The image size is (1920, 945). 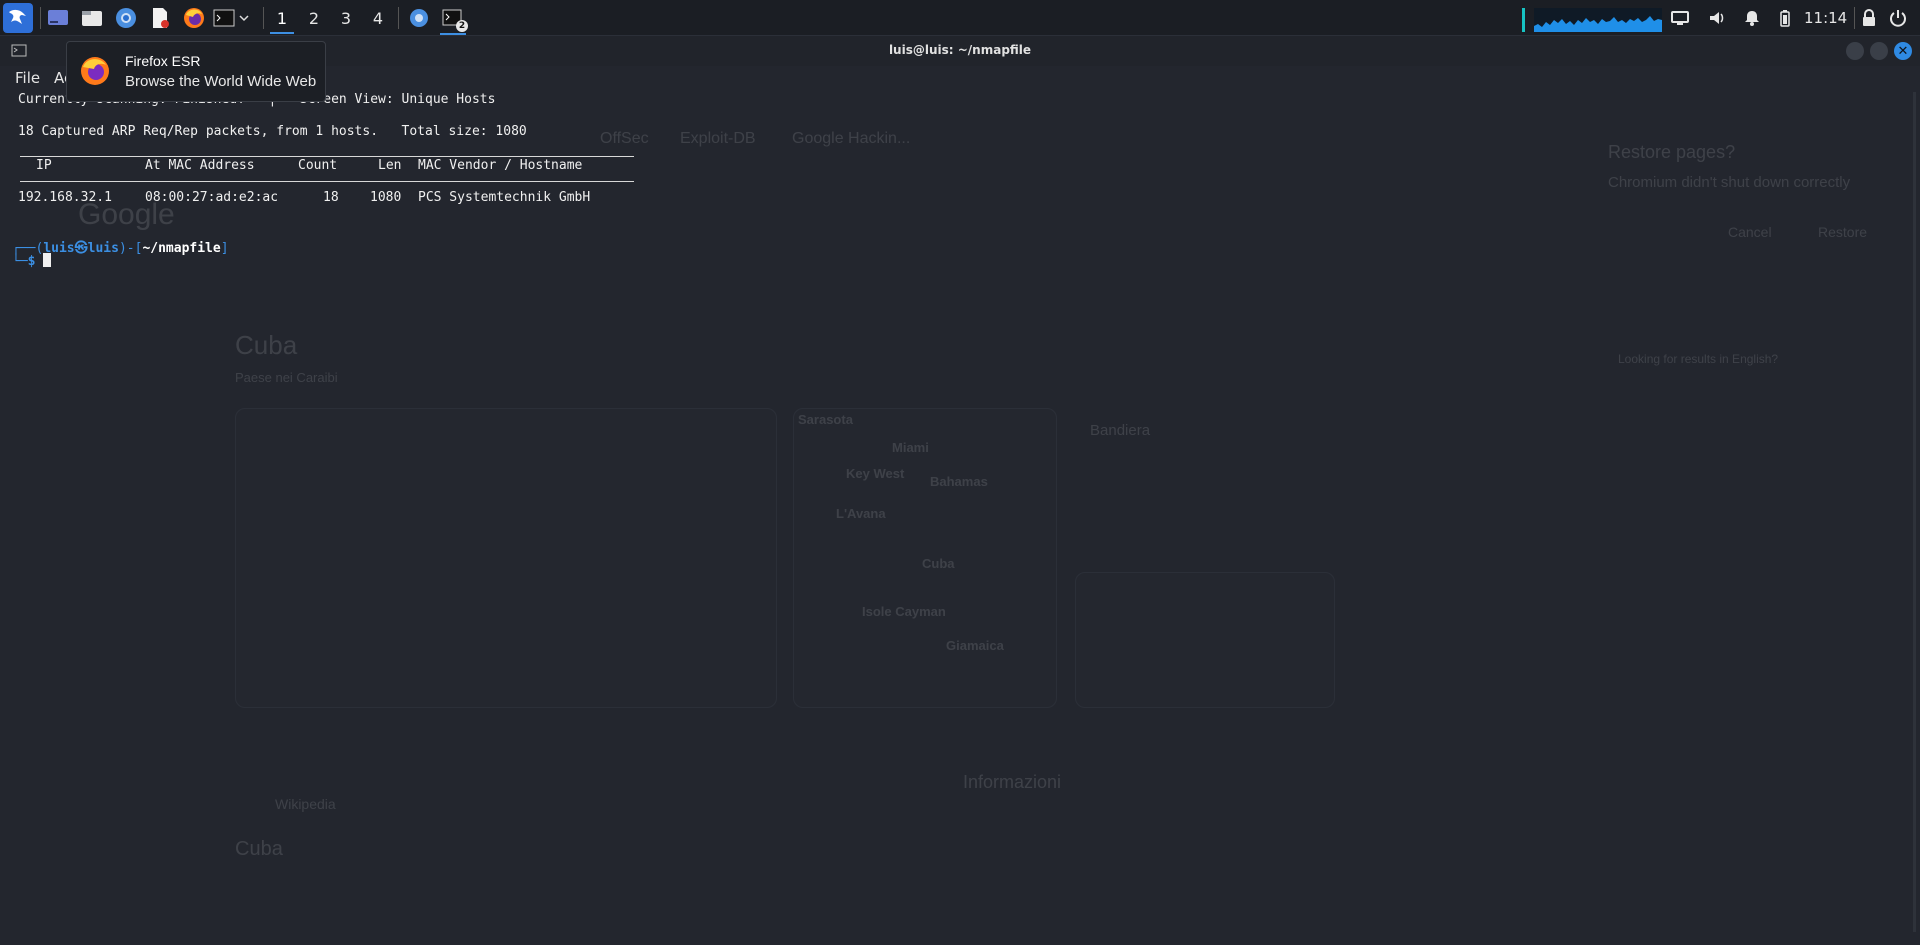 What do you see at coordinates (1523, 20) in the screenshot?
I see `cpu-graph-edge` at bounding box center [1523, 20].